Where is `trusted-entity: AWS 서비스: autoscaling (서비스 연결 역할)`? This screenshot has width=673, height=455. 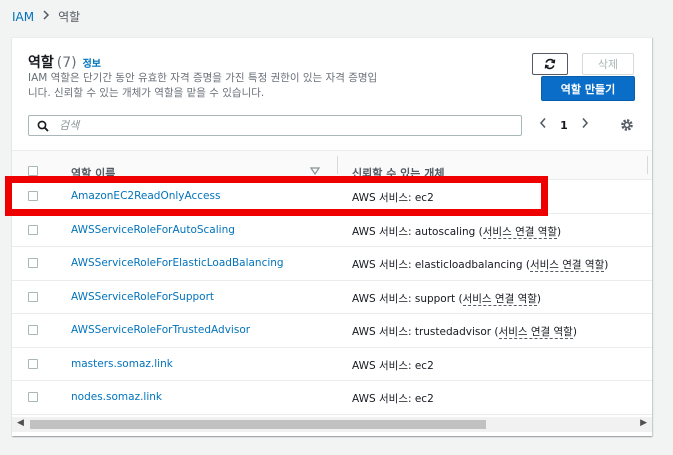 trusted-entity: AWS 서비스: autoscaling (서비스 연결 역할) is located at coordinates (456, 231).